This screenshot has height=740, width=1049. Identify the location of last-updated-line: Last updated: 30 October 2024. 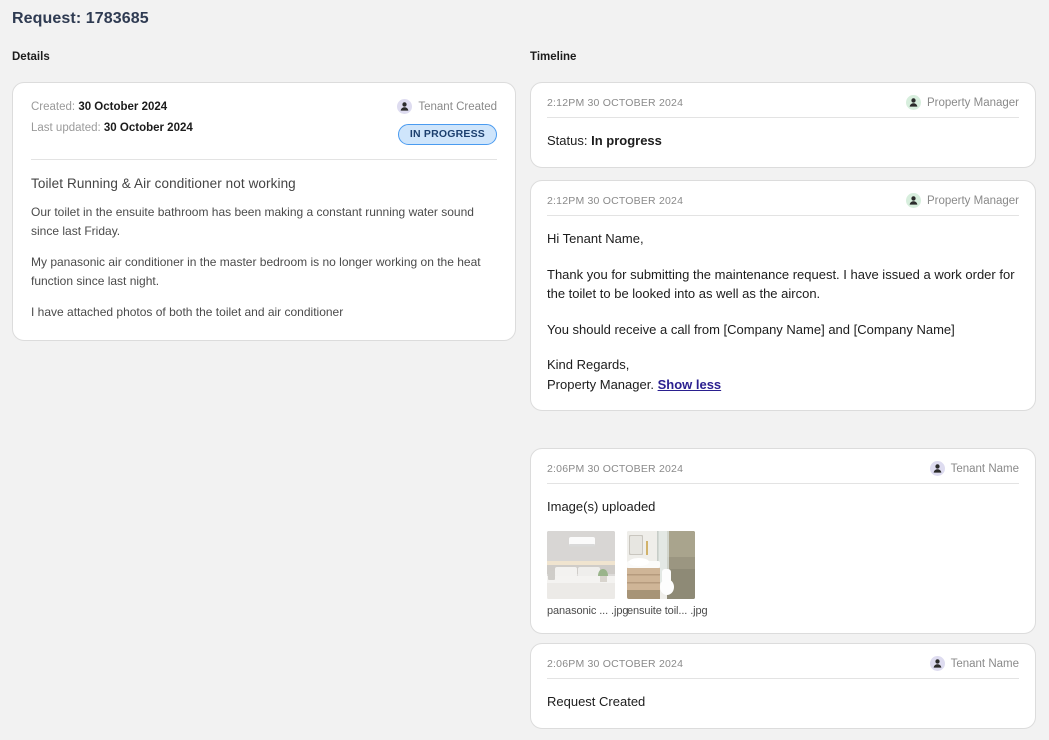
(112, 129).